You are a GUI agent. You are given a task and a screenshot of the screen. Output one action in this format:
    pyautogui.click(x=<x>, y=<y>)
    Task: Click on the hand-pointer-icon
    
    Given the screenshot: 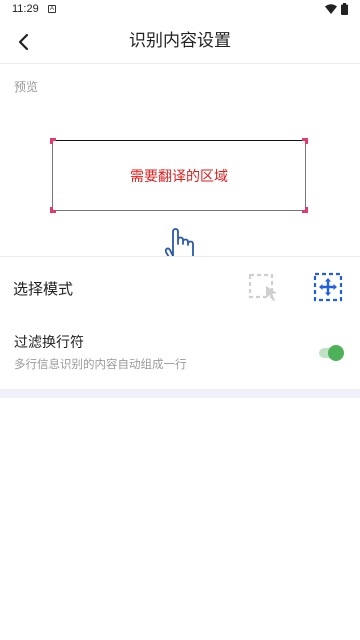 What is the action you would take?
    pyautogui.click(x=180, y=241)
    